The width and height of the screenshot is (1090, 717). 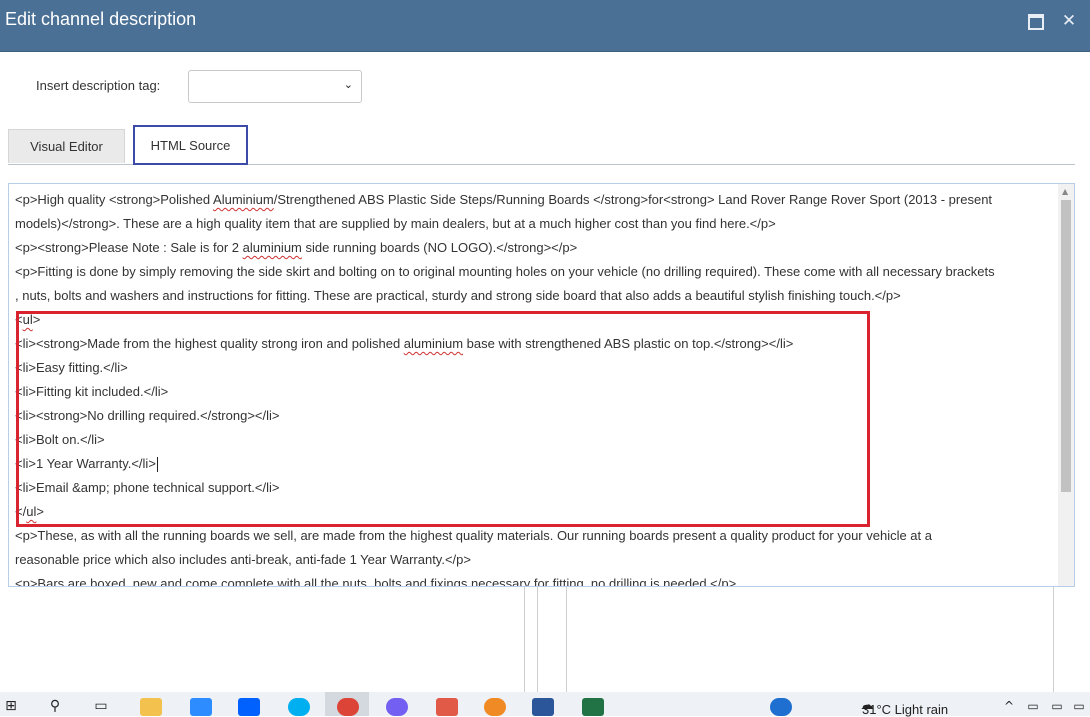 What do you see at coordinates (1069, 21) in the screenshot?
I see `close-icon: ✕` at bounding box center [1069, 21].